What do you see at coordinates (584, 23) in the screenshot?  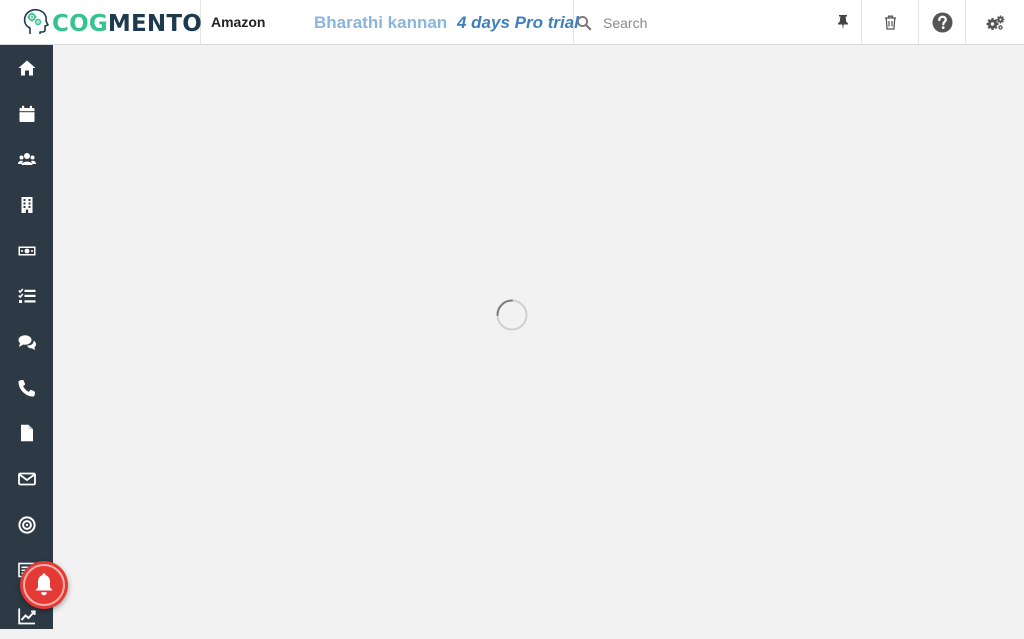 I see `search-icon` at bounding box center [584, 23].